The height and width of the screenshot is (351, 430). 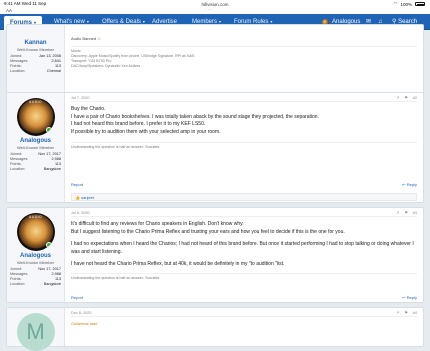 I want to click on post-date: Jul 7, 2020, so click(x=80, y=99).